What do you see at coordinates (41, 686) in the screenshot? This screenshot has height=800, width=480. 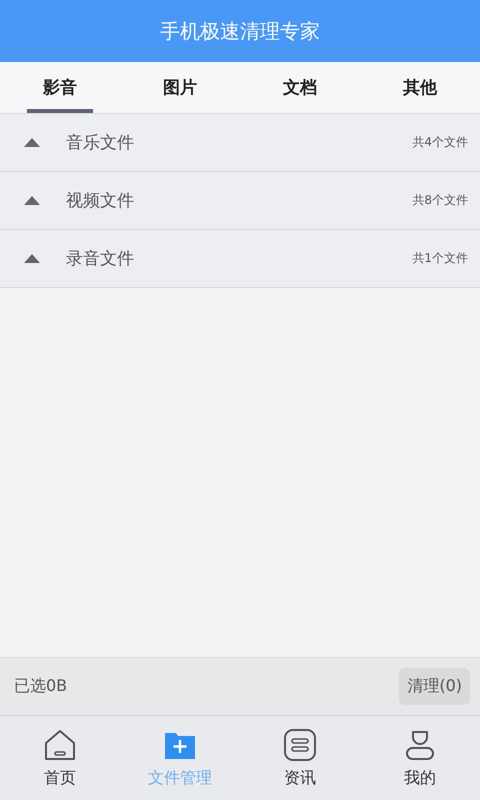 I see `selected-size: 已选0B` at bounding box center [41, 686].